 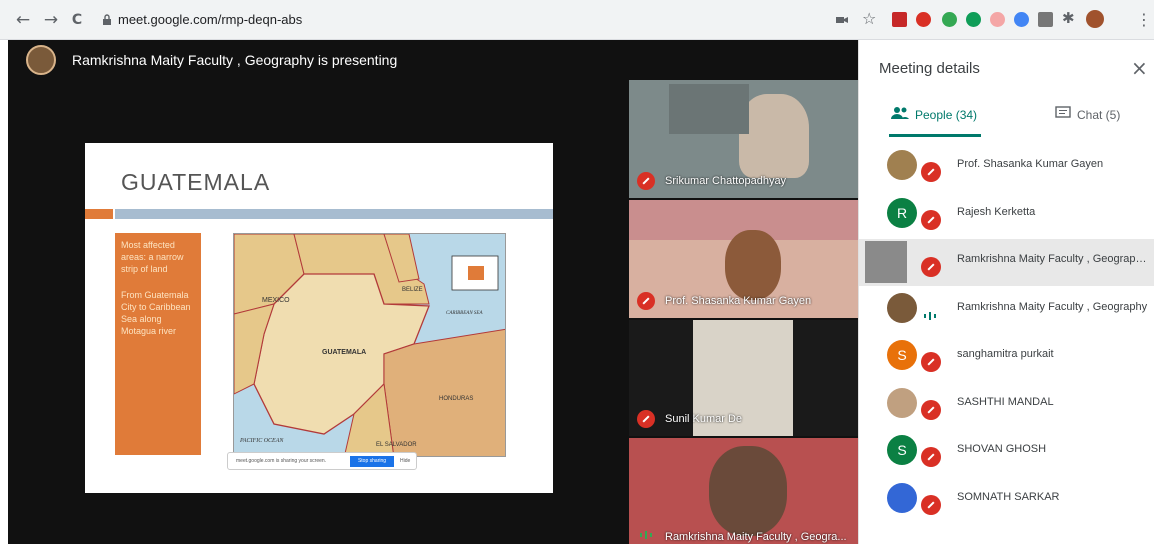 I want to click on participant-name: Ramkrishna Maity Faculty , Geography, so click(x=1052, y=306).